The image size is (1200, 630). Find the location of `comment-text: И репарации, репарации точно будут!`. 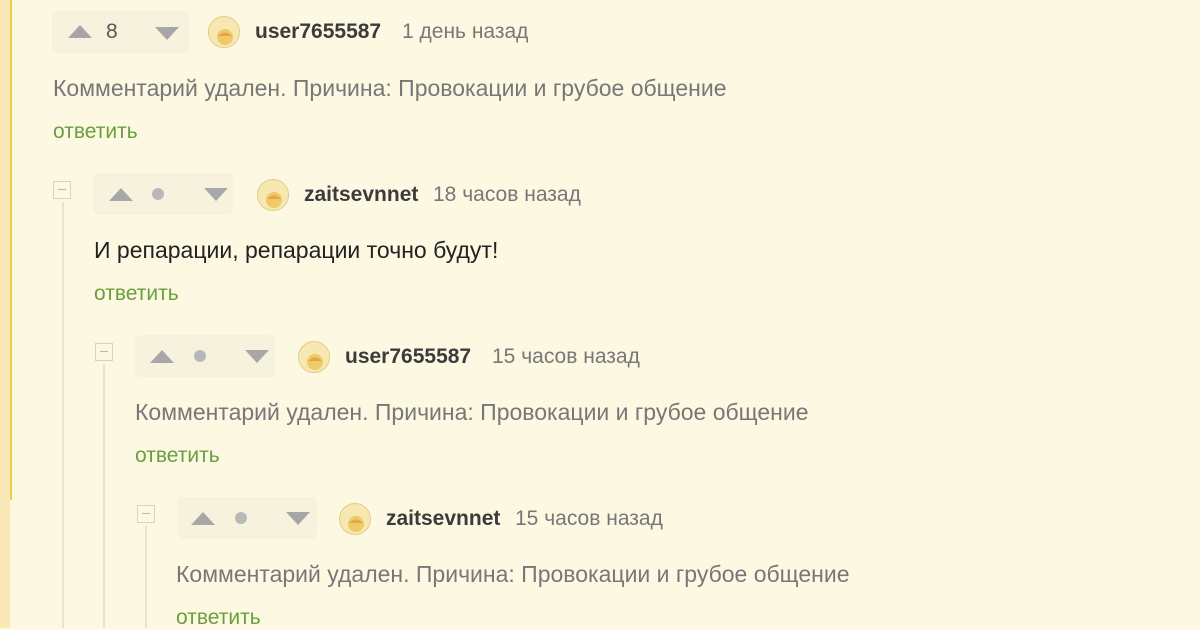

comment-text: И репарации, репарации точно будут! is located at coordinates (296, 250).